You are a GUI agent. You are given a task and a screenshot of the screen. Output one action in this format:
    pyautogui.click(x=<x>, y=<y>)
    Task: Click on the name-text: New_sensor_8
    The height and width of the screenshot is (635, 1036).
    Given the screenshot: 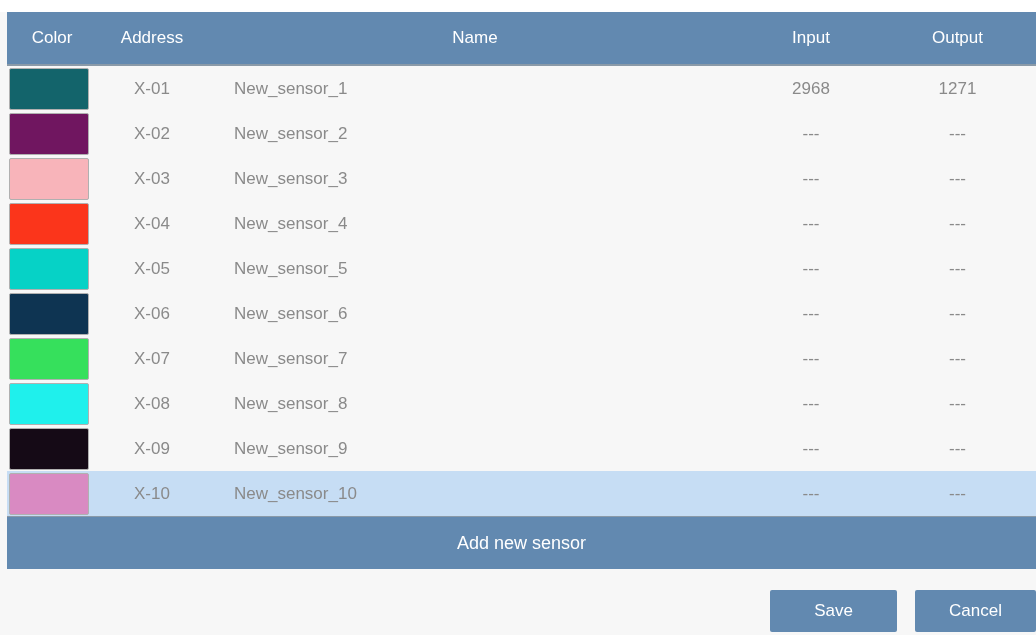 What is the action you would take?
    pyautogui.click(x=291, y=403)
    